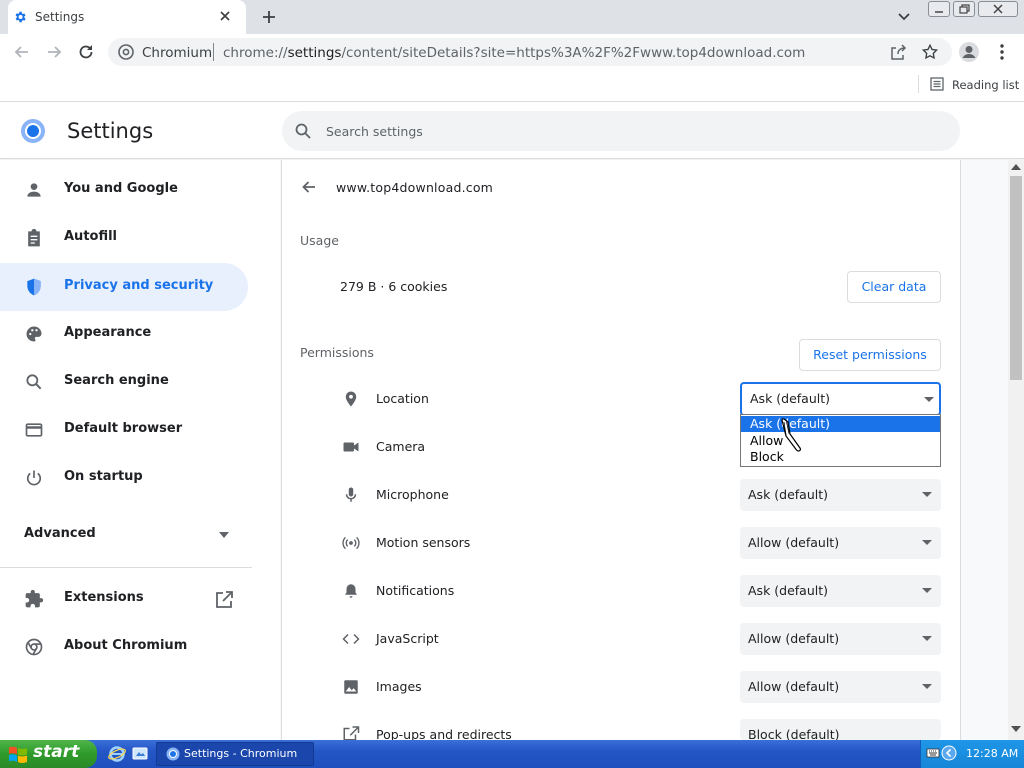  Describe the element at coordinates (870, 355) in the screenshot. I see `reset-permissions-button: Reset permissions` at that location.